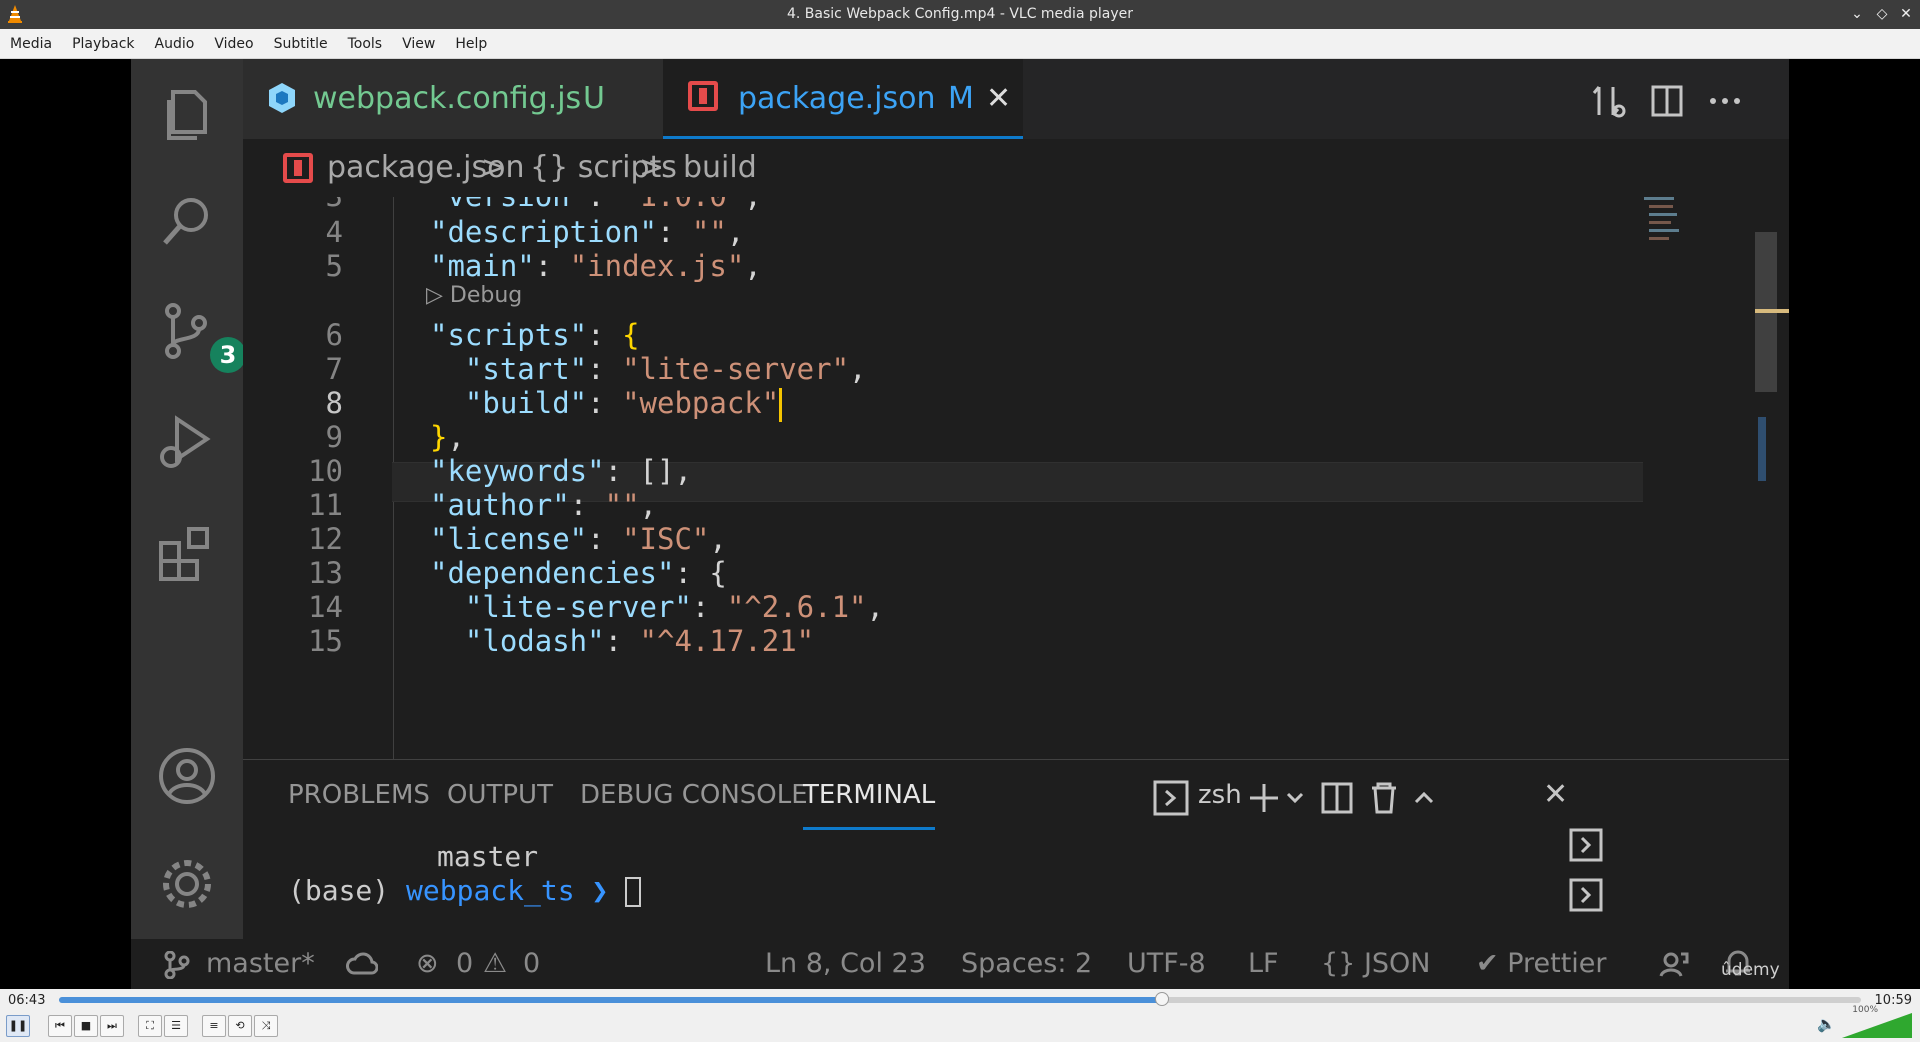 The image size is (1920, 1042). What do you see at coordinates (543, 232) in the screenshot?
I see `code-token: "description"` at bounding box center [543, 232].